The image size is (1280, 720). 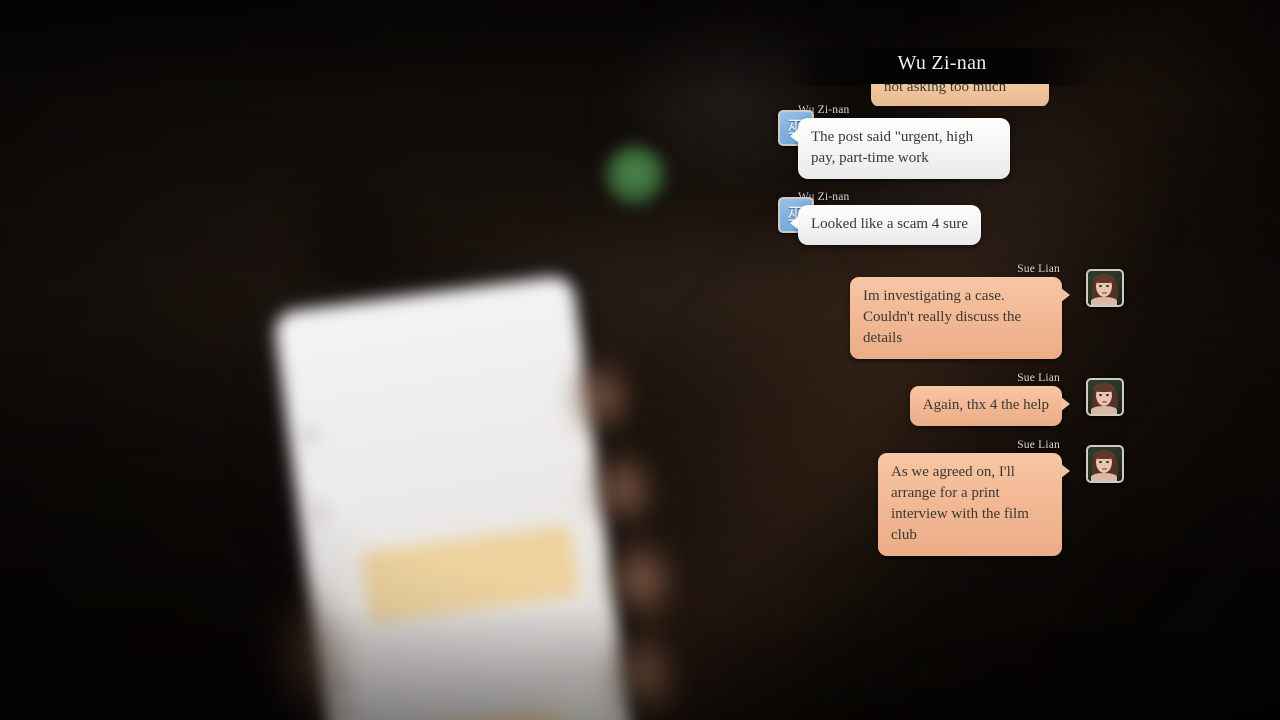 What do you see at coordinates (942, 63) in the screenshot?
I see `chat-header-title: Wu Zi-nan` at bounding box center [942, 63].